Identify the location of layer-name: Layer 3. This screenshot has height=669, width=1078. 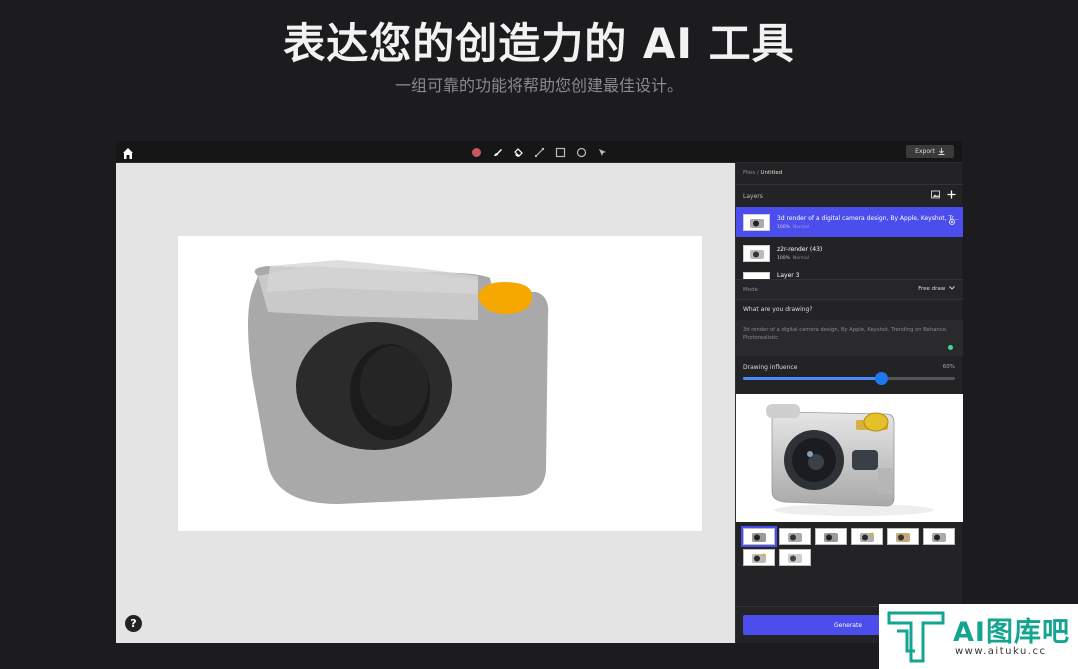
(788, 275).